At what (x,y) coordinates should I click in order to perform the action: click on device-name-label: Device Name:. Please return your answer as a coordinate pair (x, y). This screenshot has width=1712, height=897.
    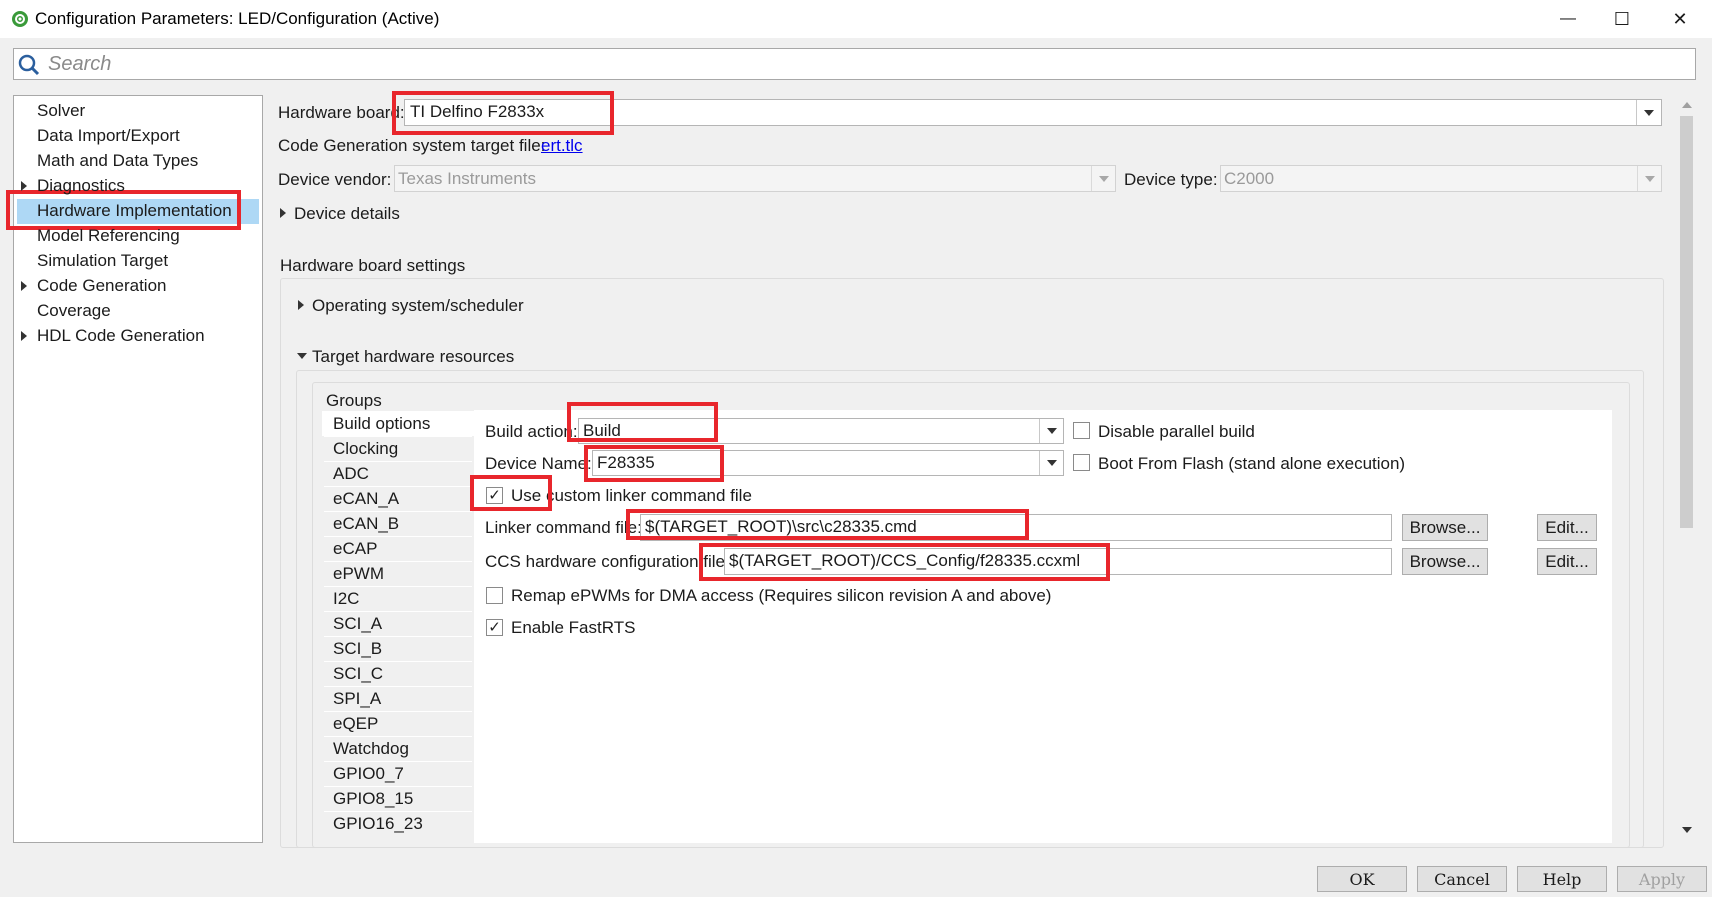
    Looking at the image, I should click on (538, 463).